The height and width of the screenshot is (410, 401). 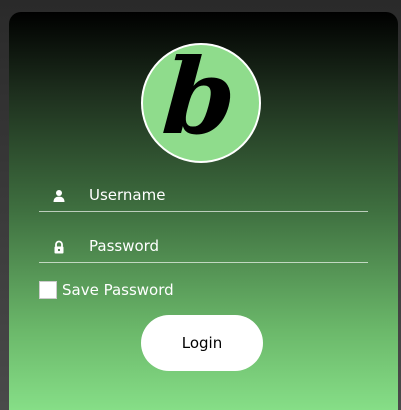 I want to click on password-field, so click(x=203, y=247).